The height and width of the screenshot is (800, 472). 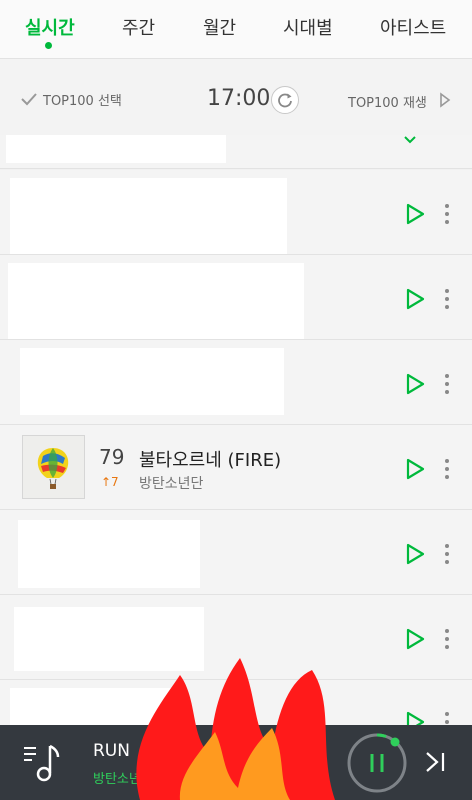 What do you see at coordinates (435, 762) in the screenshot?
I see `next-track-icon` at bounding box center [435, 762].